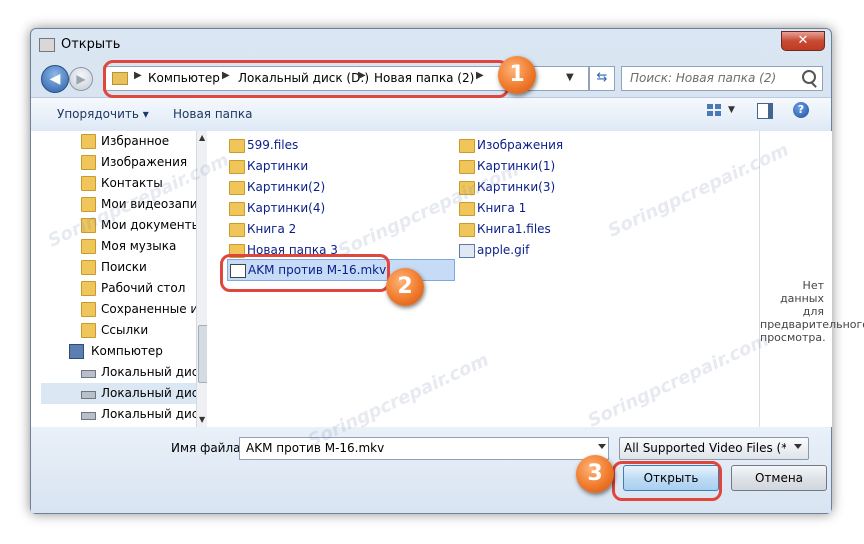 This screenshot has width=864, height=544. I want to click on sidebar-item-links: Ссылки, so click(118, 330).